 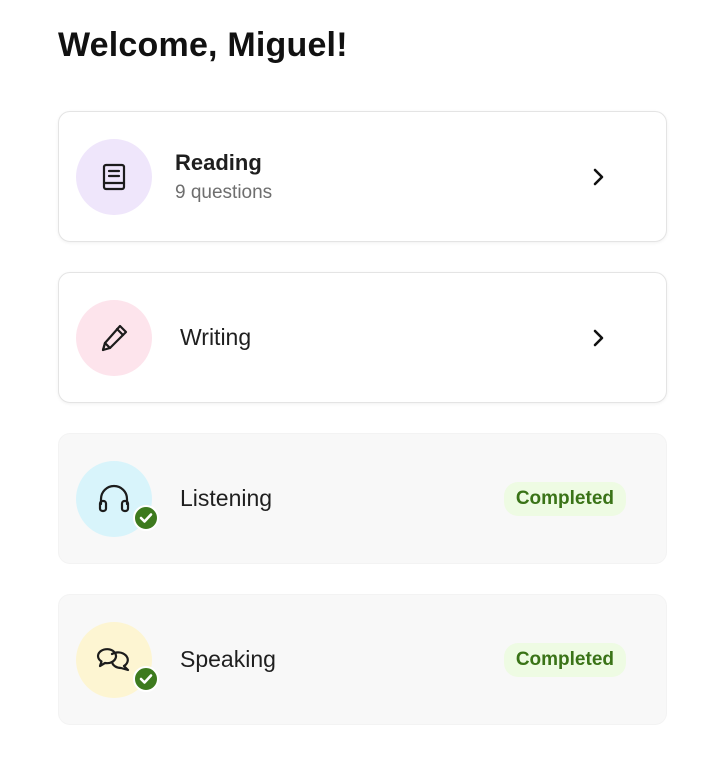 What do you see at coordinates (114, 498) in the screenshot?
I see `headphones-icon` at bounding box center [114, 498].